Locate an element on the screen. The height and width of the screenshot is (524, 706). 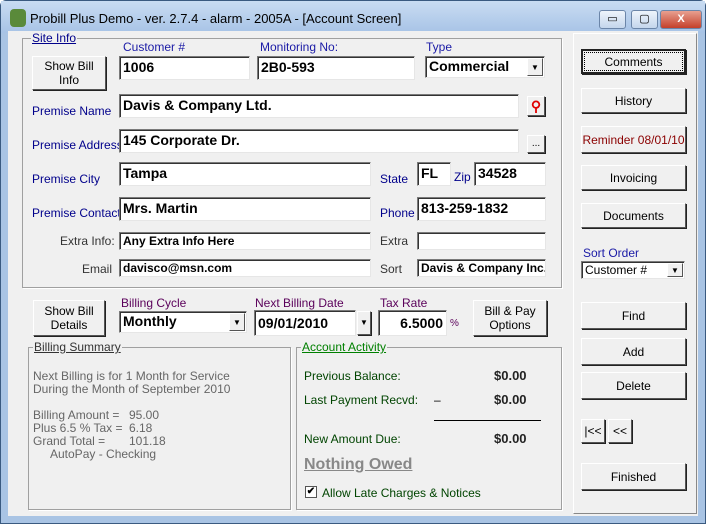
previous-balance-value: $0.00 is located at coordinates (510, 375).